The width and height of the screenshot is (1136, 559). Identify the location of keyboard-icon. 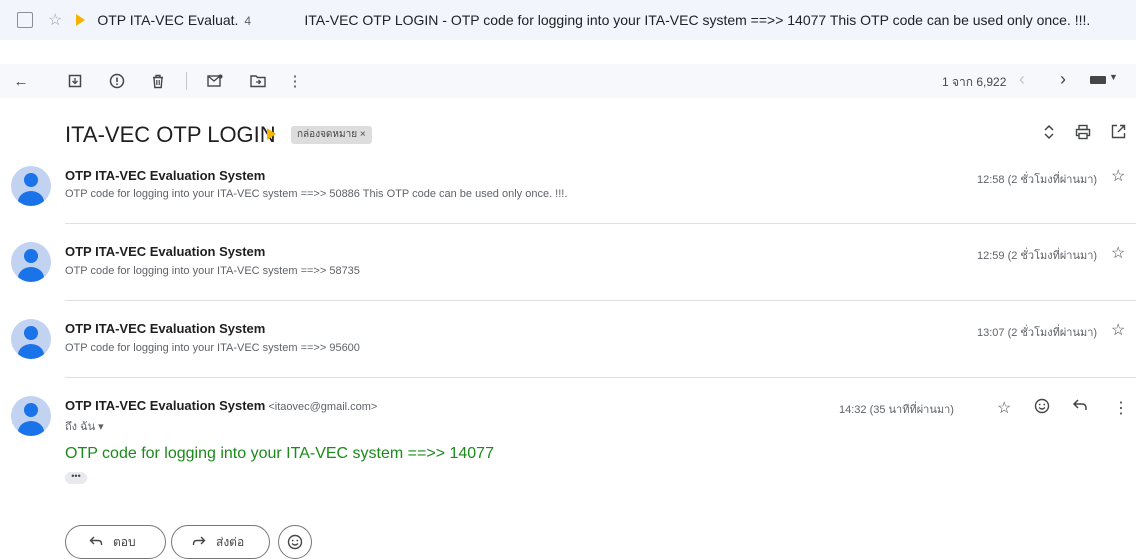
(1098, 80).